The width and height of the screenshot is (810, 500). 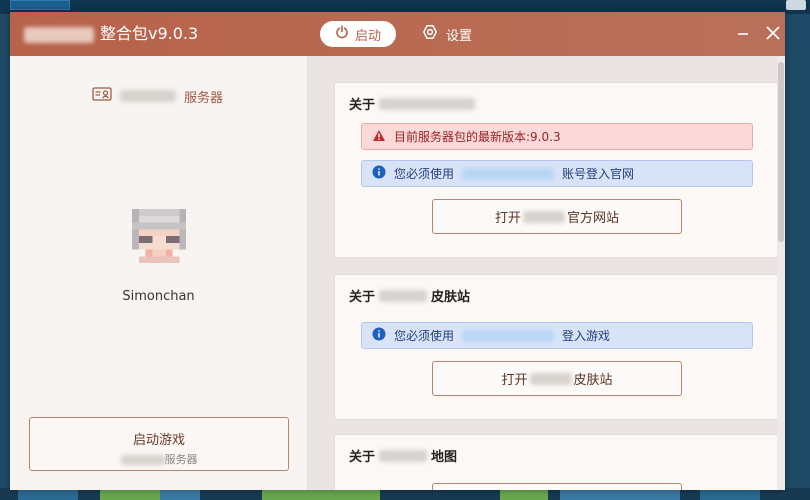 I want to click on window-title-text: 整合包v9.0.3, so click(x=149, y=33).